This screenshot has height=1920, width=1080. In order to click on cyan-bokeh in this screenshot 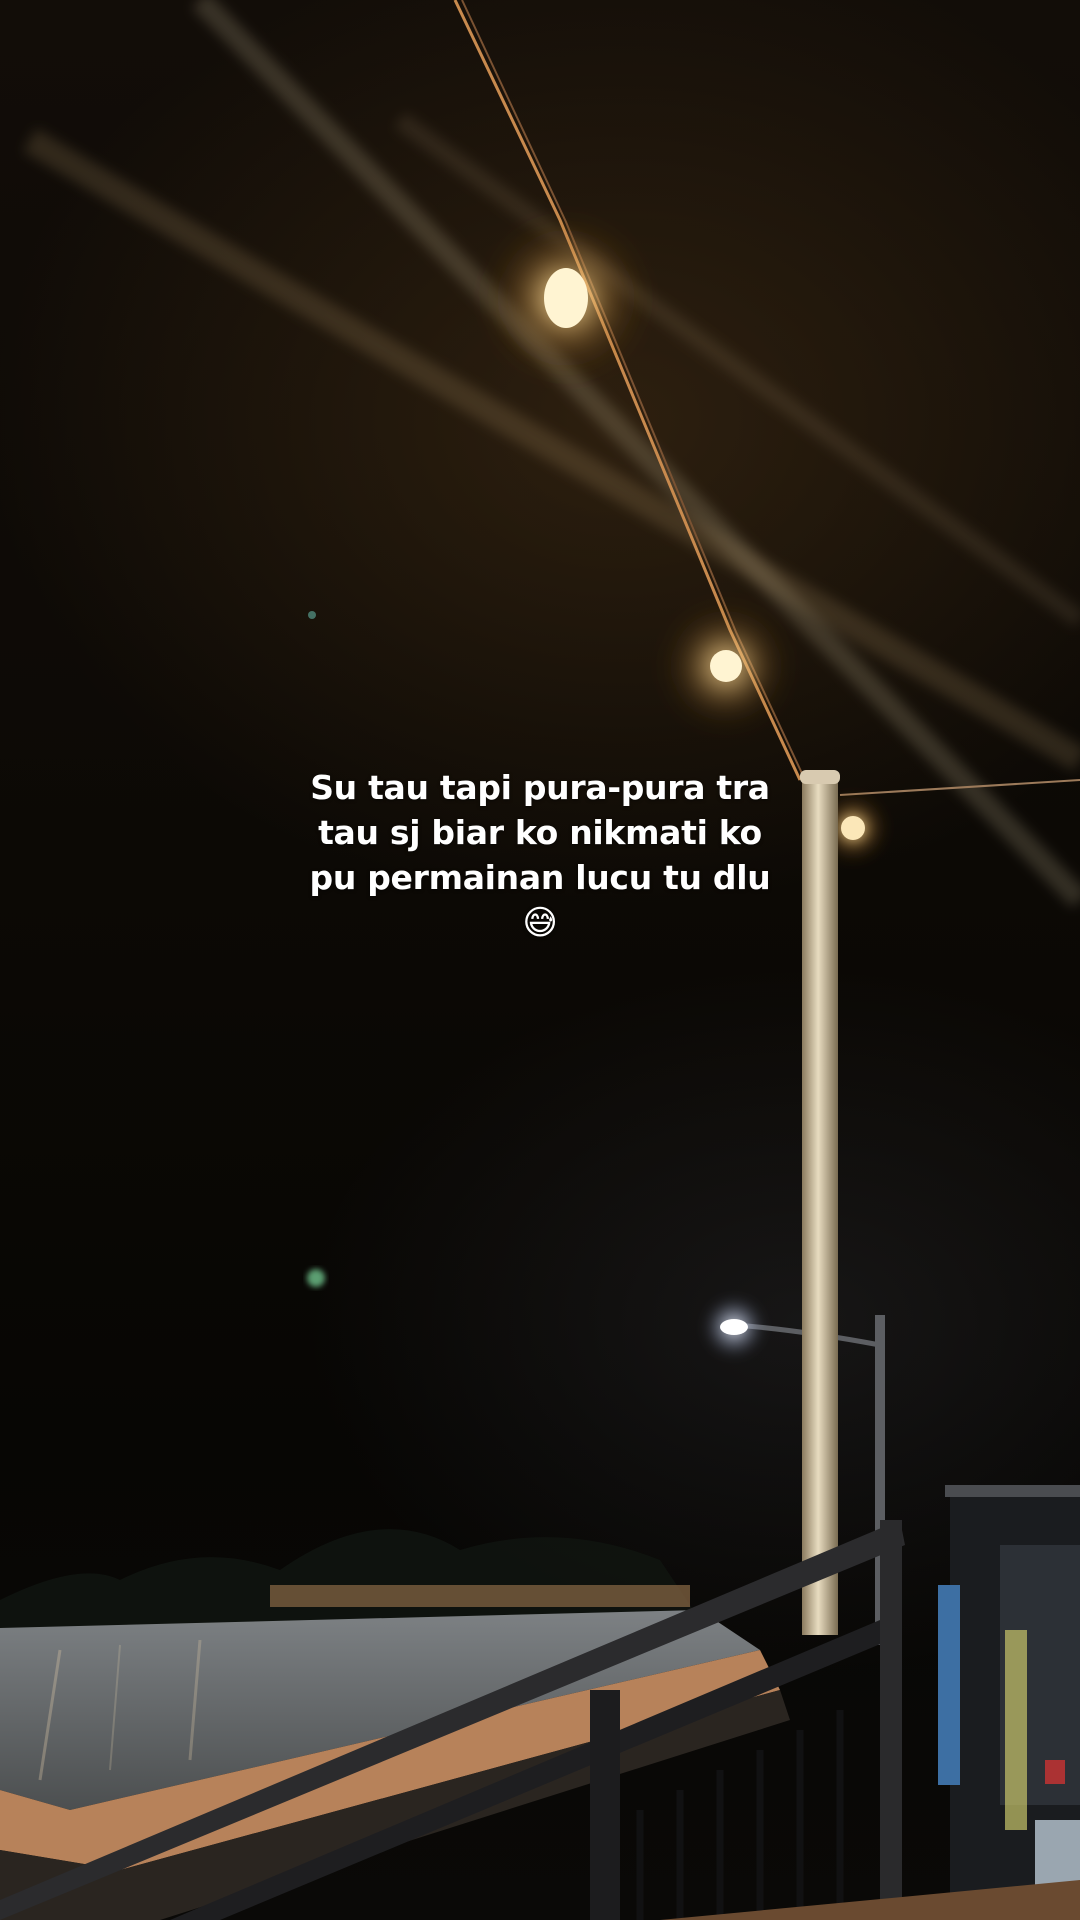, I will do `click(312, 615)`.